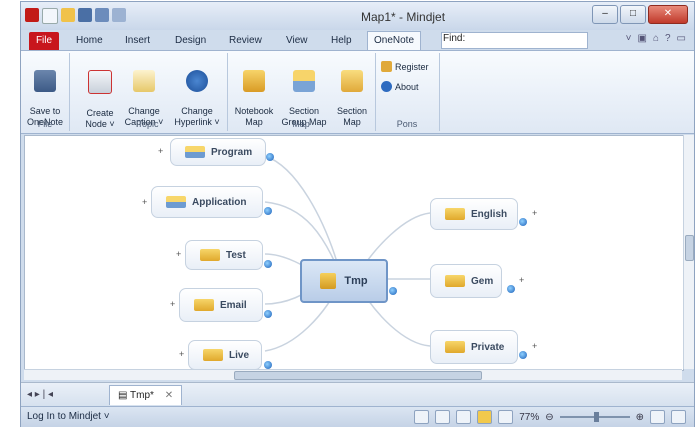  Describe the element at coordinates (148, 124) in the screenshot. I see `group-label-topic: Topic` at that location.